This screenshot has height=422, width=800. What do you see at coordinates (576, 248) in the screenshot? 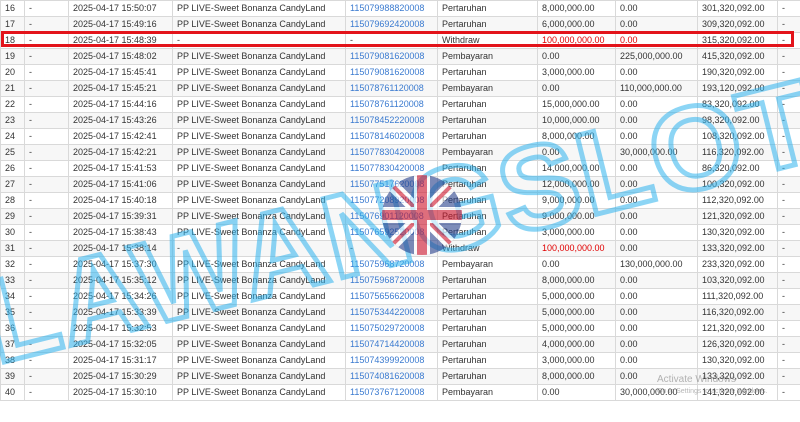
I see `debit-amount-cell: 100,000,000.00` at bounding box center [576, 248].